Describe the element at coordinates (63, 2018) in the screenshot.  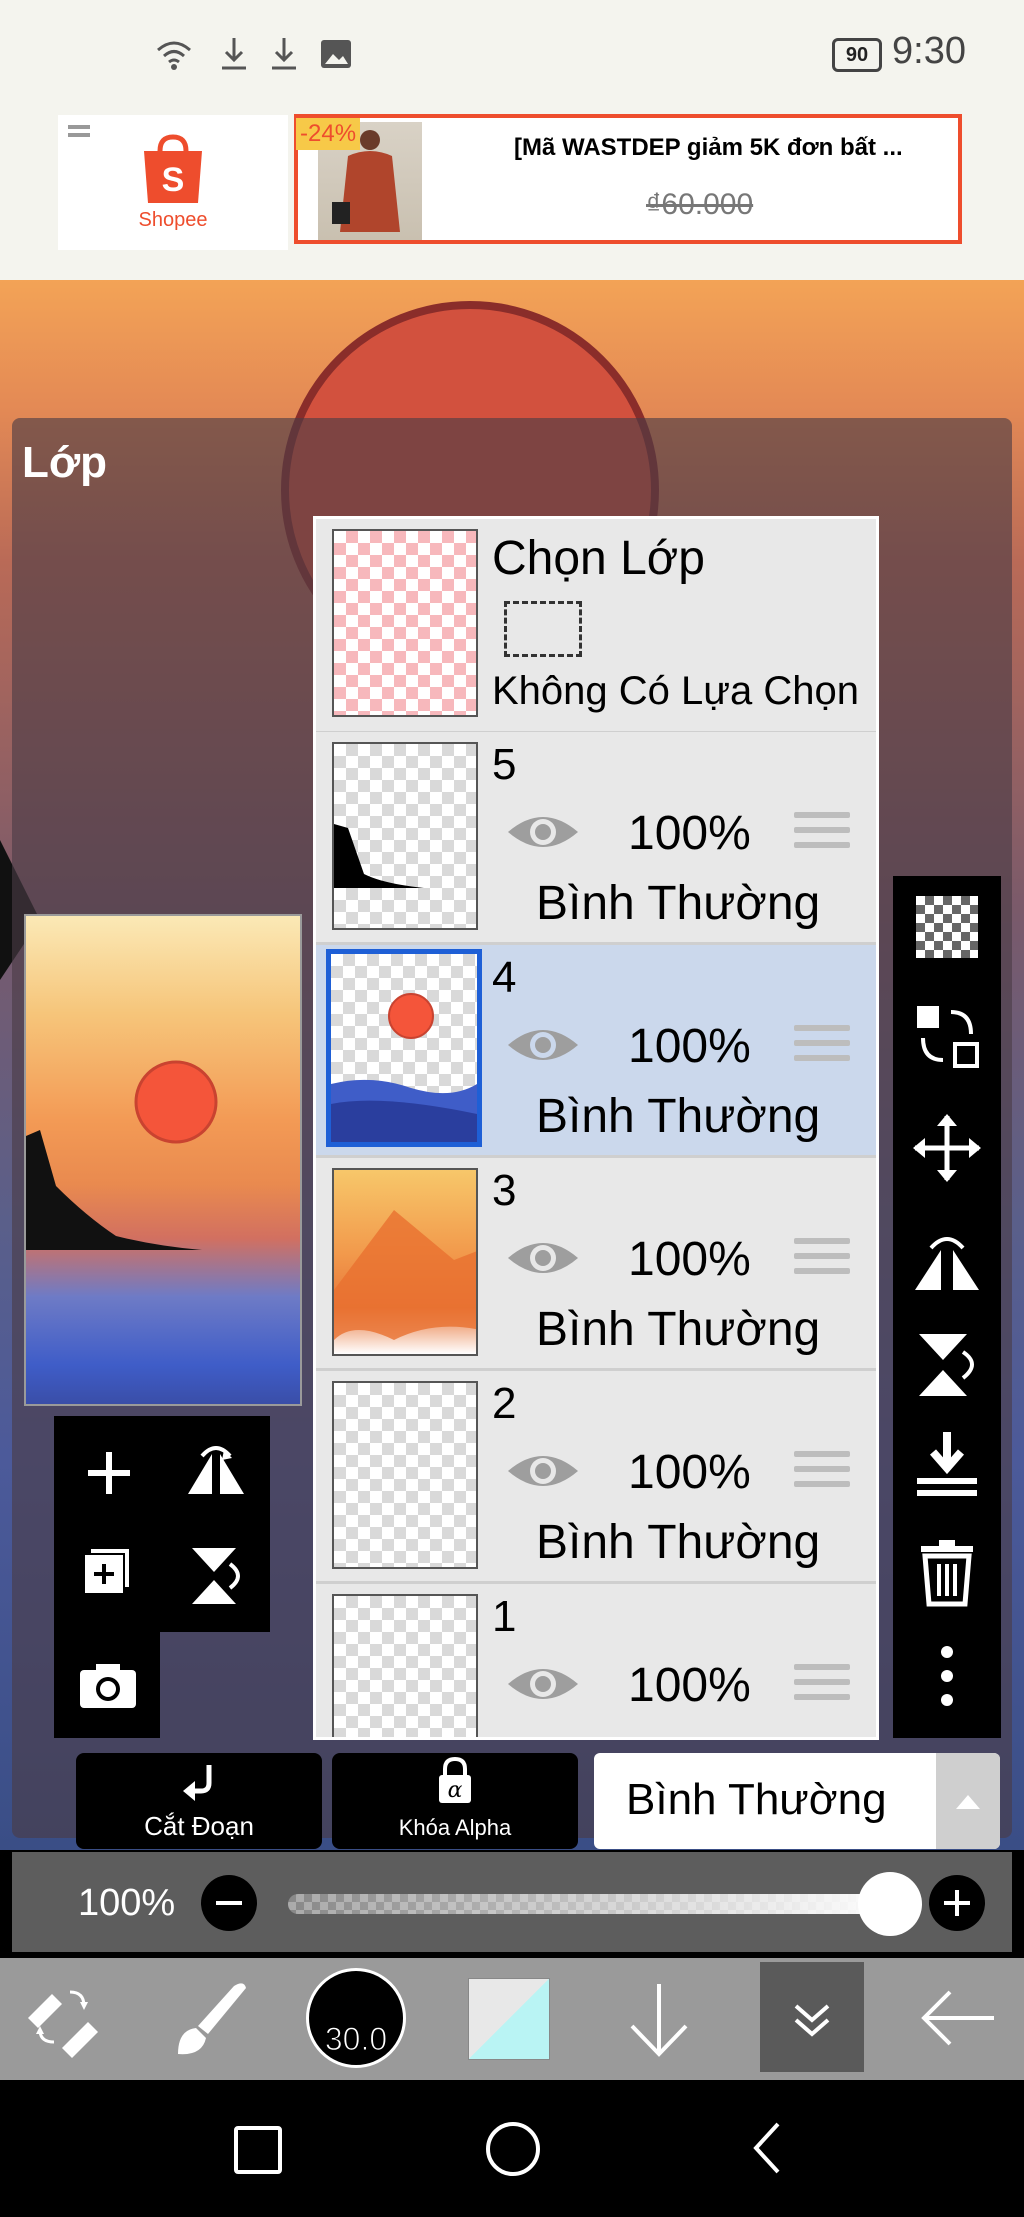
I see `tool-switch-icon` at that location.